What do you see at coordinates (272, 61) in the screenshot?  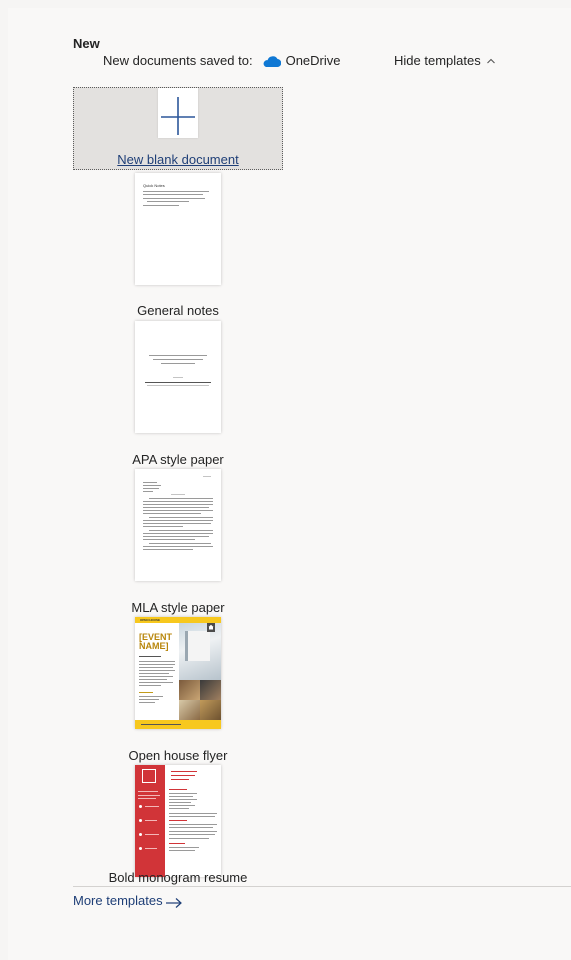 I see `onedrive-cloud-icon` at bounding box center [272, 61].